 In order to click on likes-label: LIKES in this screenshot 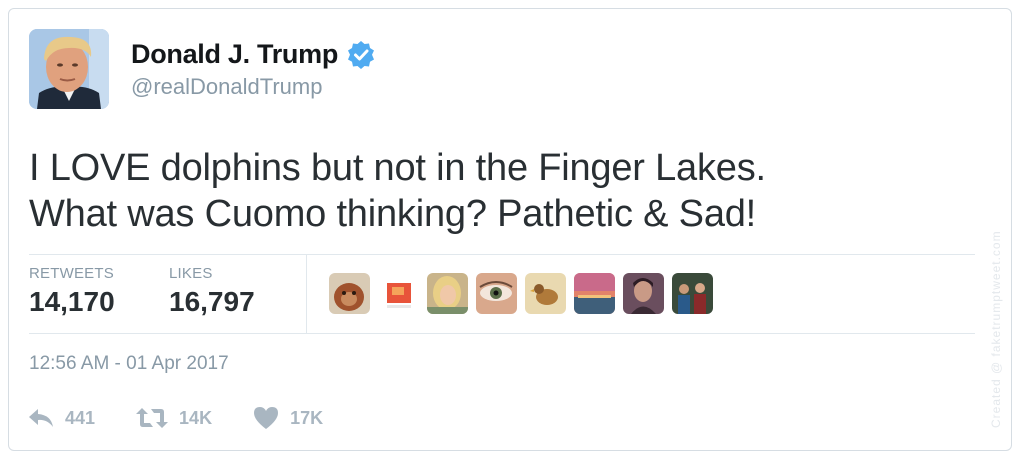, I will do `click(191, 273)`.